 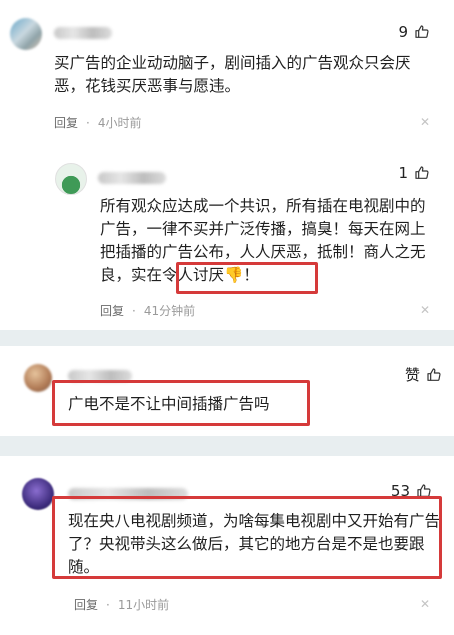 I want to click on comment-card-2: 赞 广电不是不让中间插播广告吗, so click(x=227, y=391).